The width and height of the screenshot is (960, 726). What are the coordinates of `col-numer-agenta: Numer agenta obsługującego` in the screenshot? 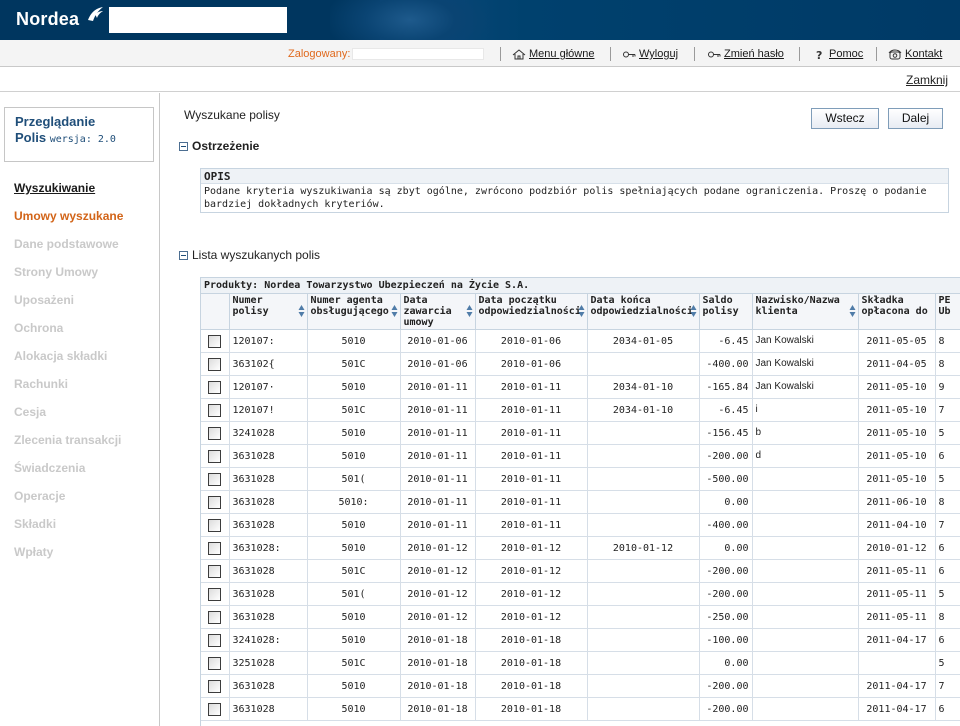 It's located at (354, 312).